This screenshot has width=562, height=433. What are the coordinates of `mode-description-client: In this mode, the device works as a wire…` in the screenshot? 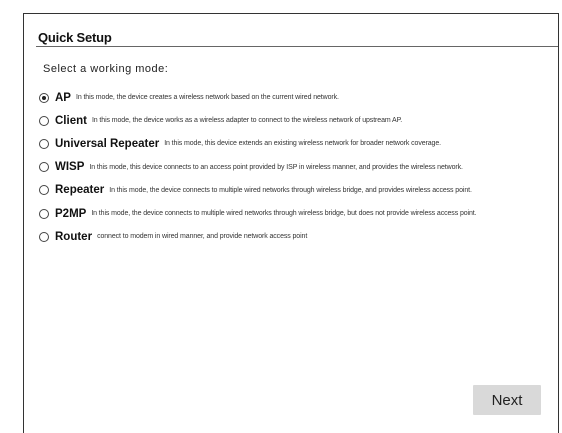 It's located at (247, 121).